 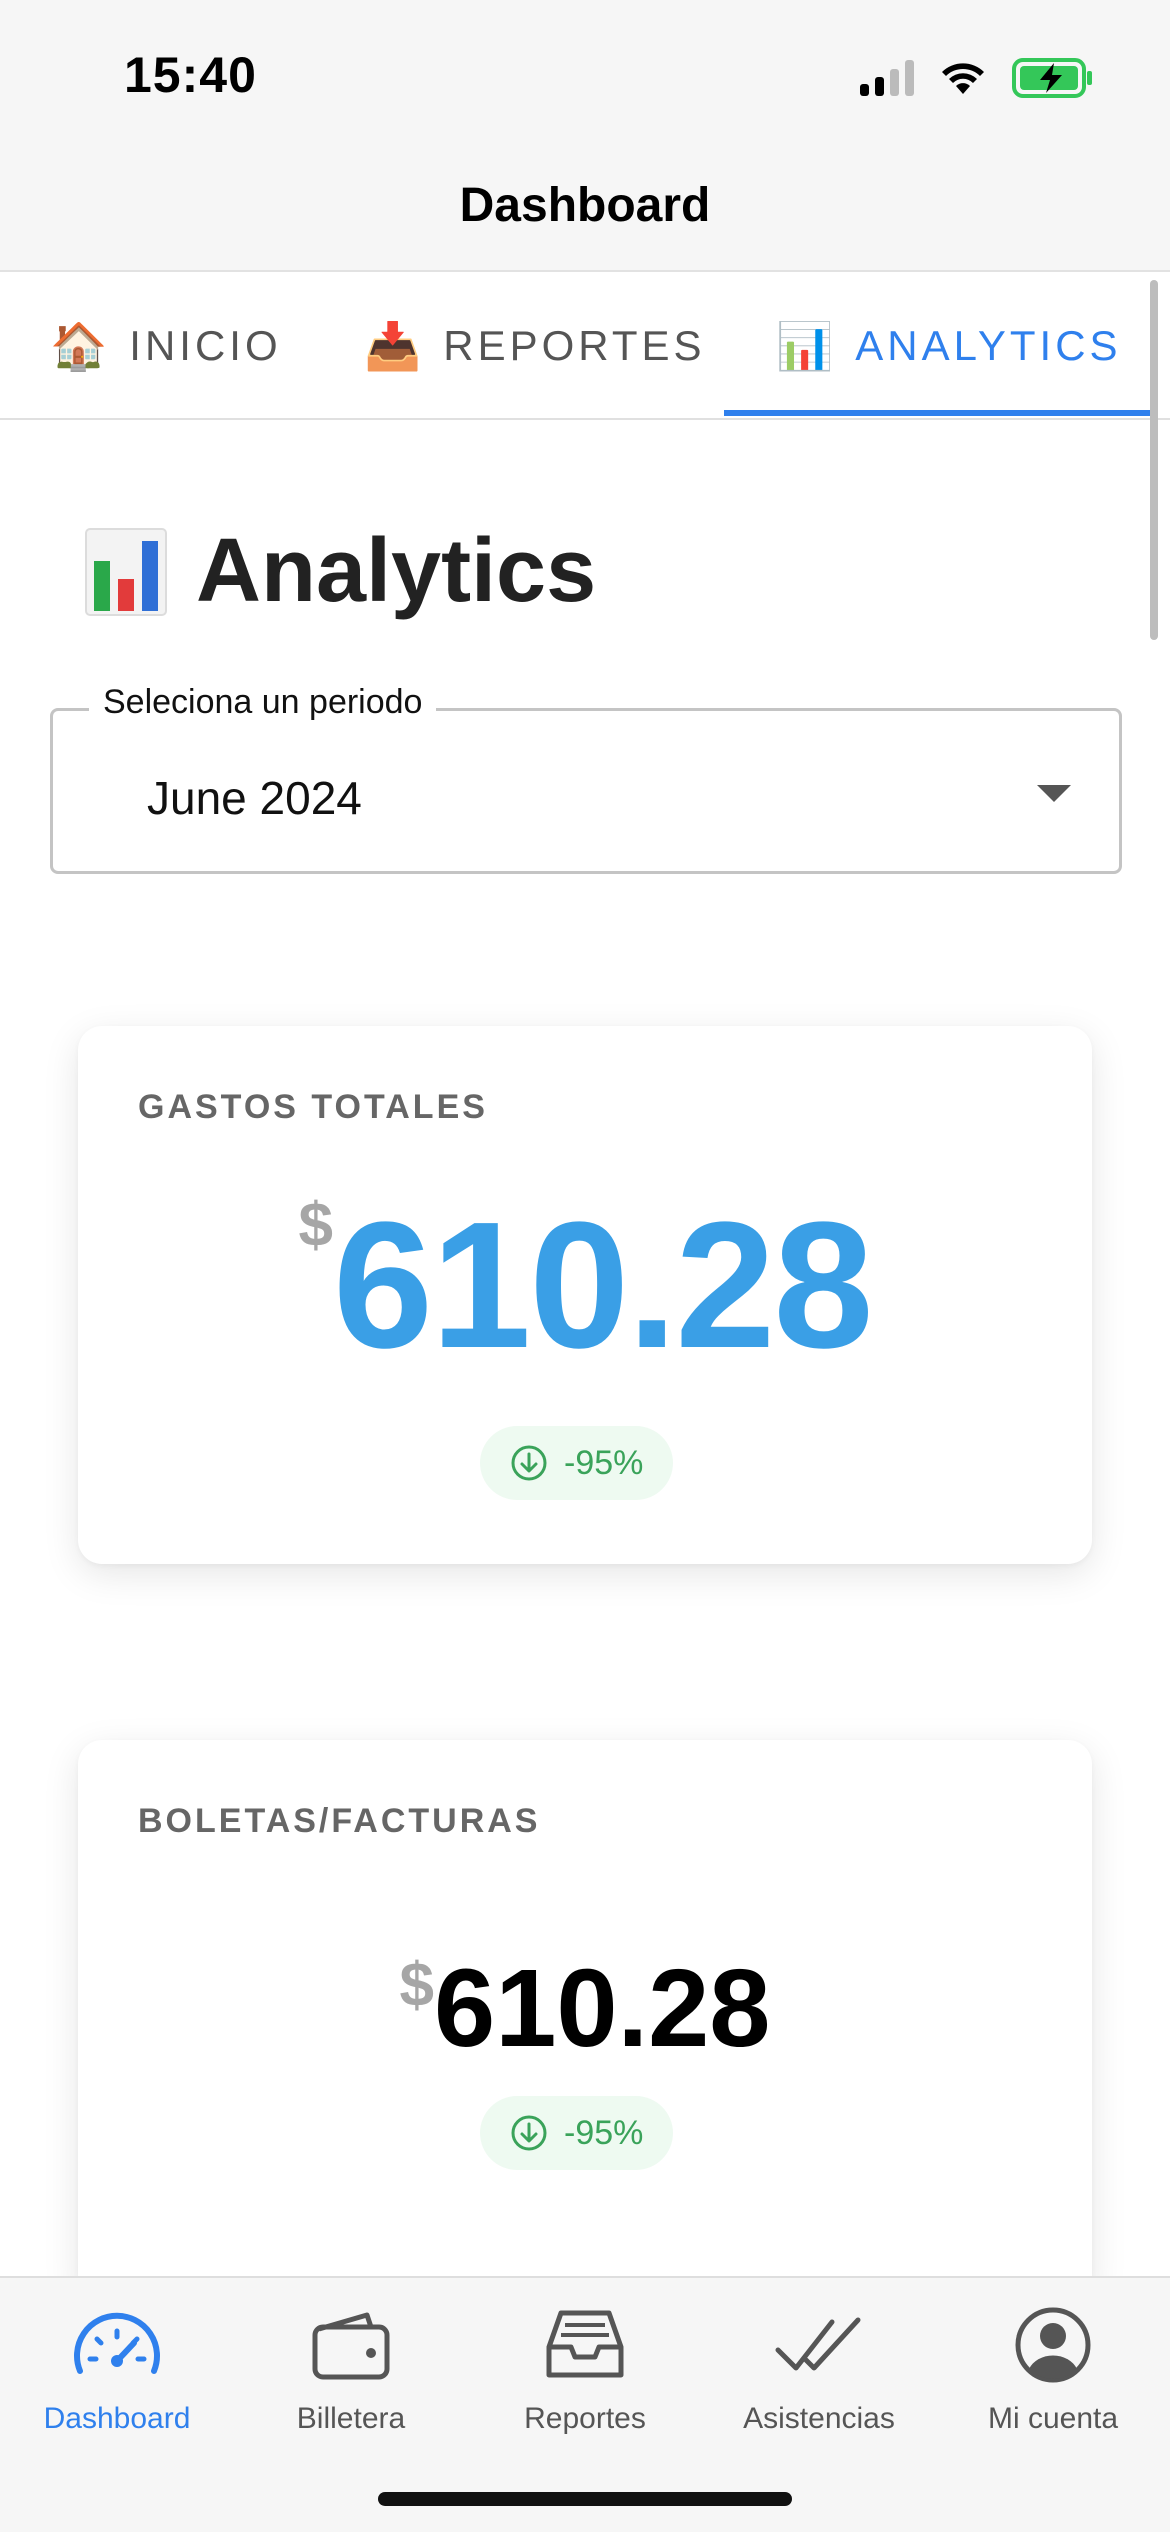 I want to click on bottom-tab-label: Mi cuenta, so click(x=1053, y=2418).